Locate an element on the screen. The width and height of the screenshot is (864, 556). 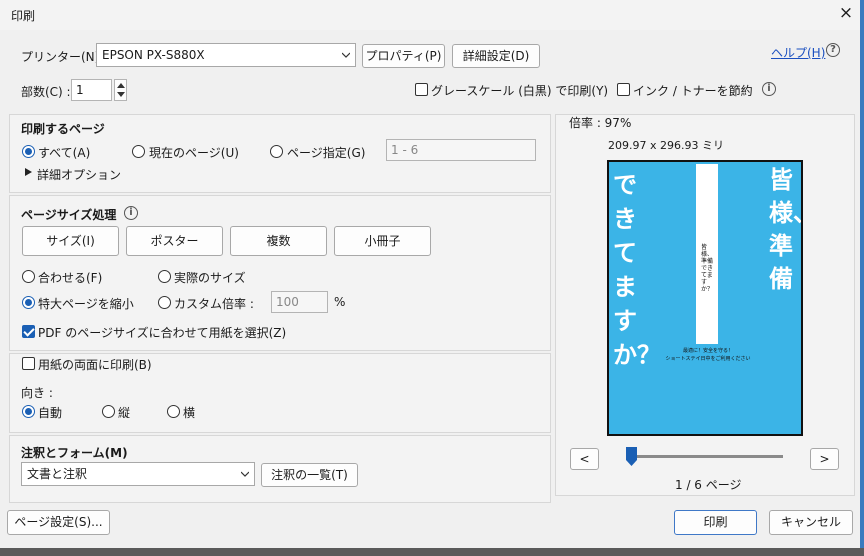
advanced-button: 詳細設定(D) is located at coordinates (496, 56).